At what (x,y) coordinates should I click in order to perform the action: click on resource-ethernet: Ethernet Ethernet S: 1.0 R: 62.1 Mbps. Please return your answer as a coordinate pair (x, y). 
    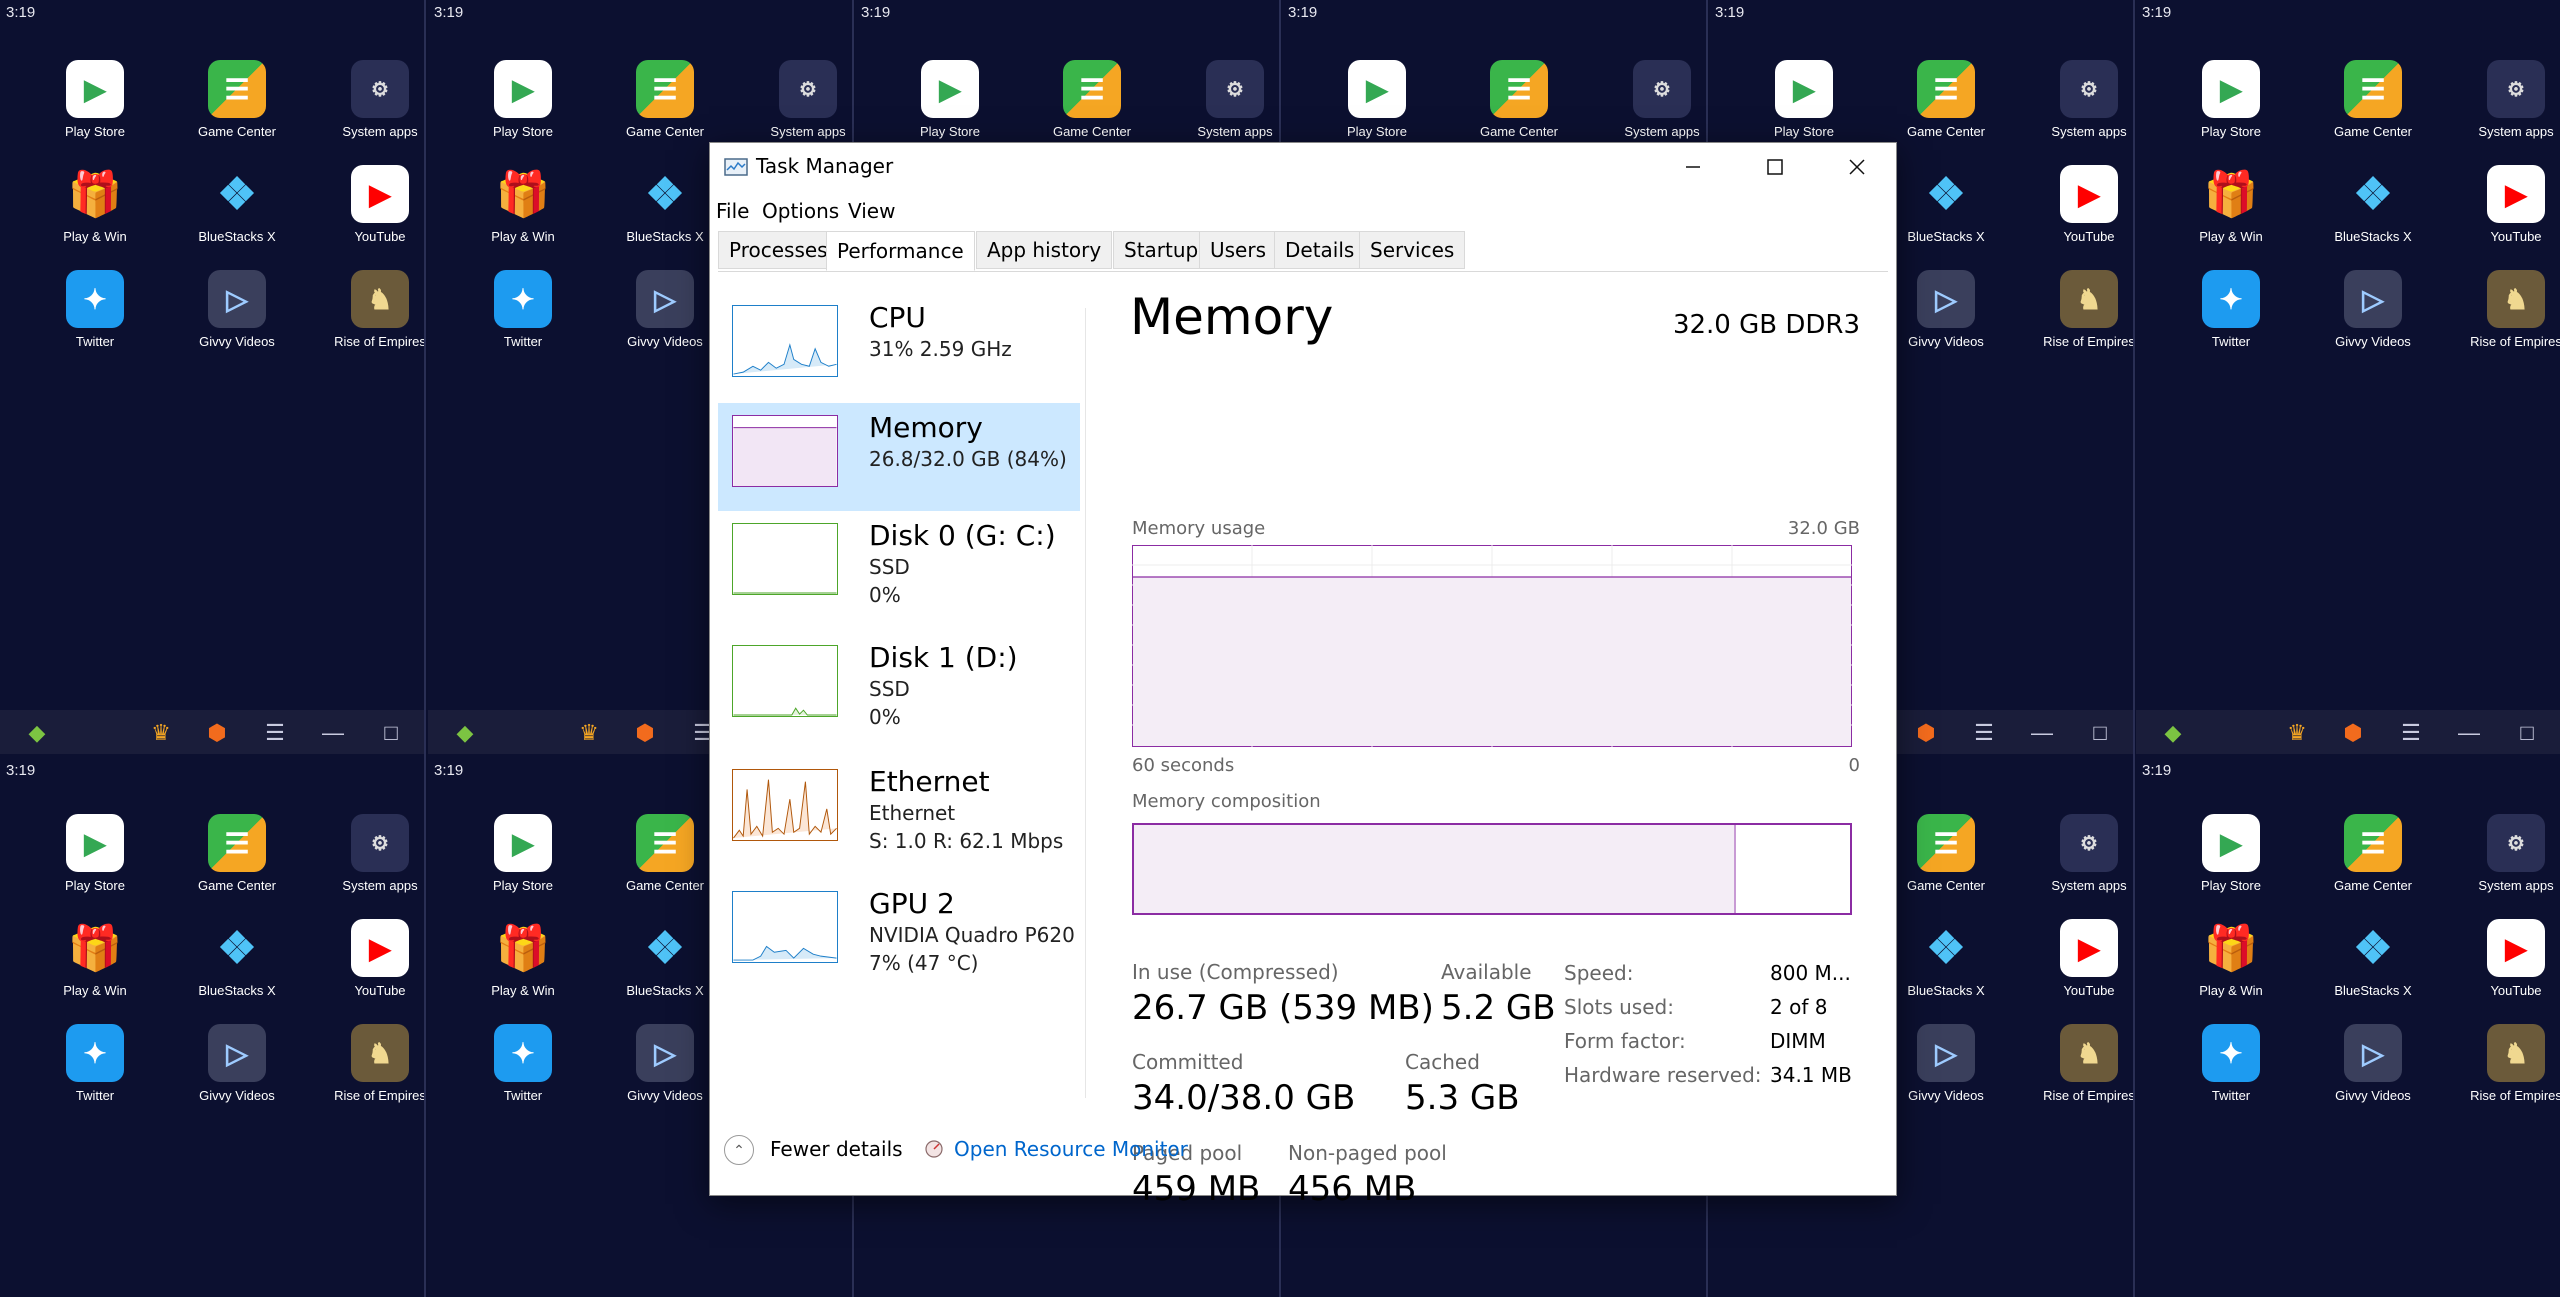
    Looking at the image, I should click on (899, 811).